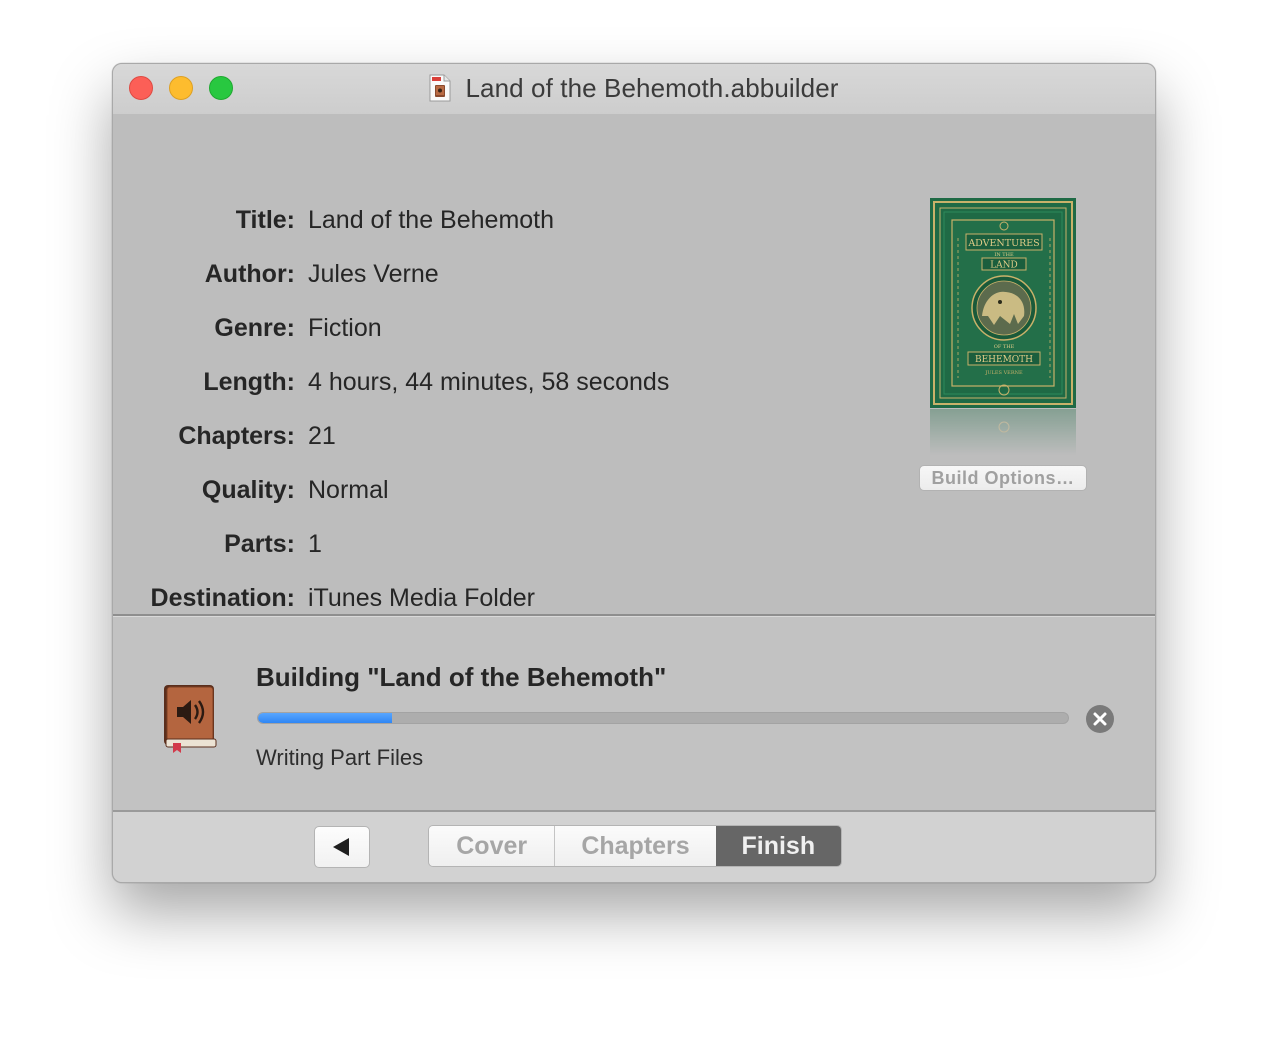 The height and width of the screenshot is (1042, 1266). Describe the element at coordinates (493, 274) in the screenshot. I see `author-row: Author: Jules Verne` at that location.